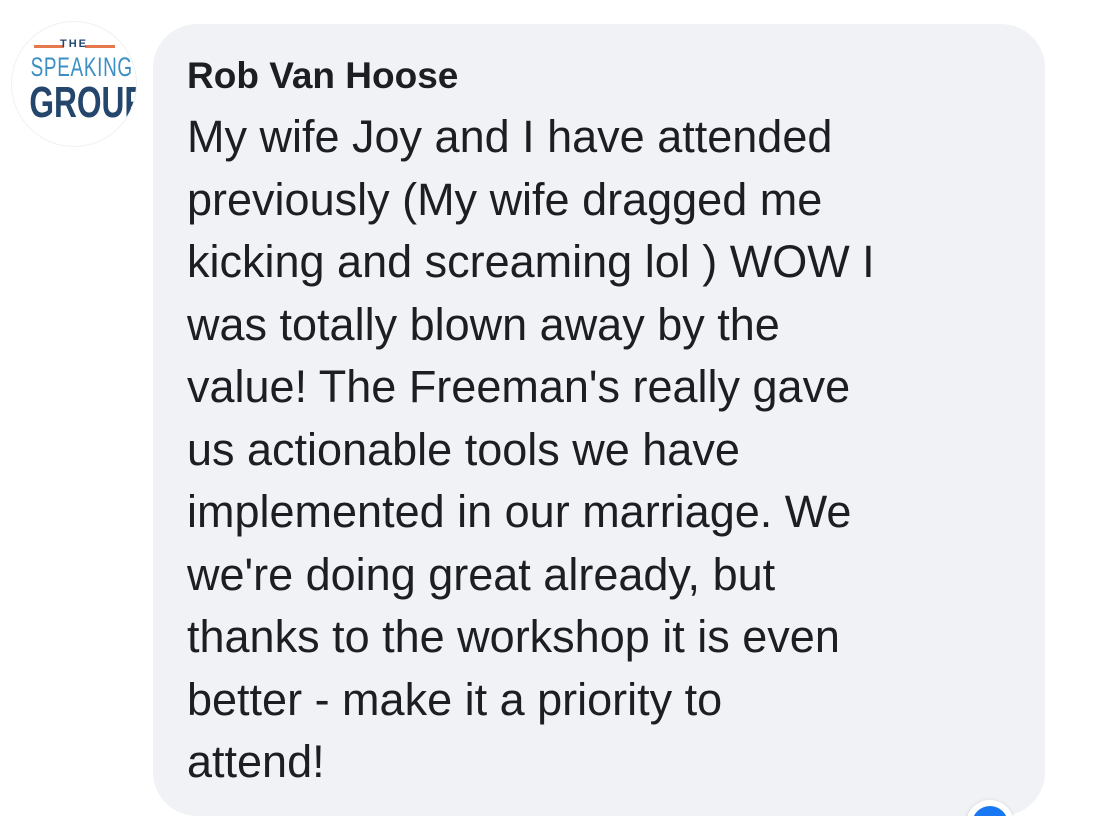  What do you see at coordinates (603, 76) in the screenshot?
I see `comment-author: Rob Van Hoose` at bounding box center [603, 76].